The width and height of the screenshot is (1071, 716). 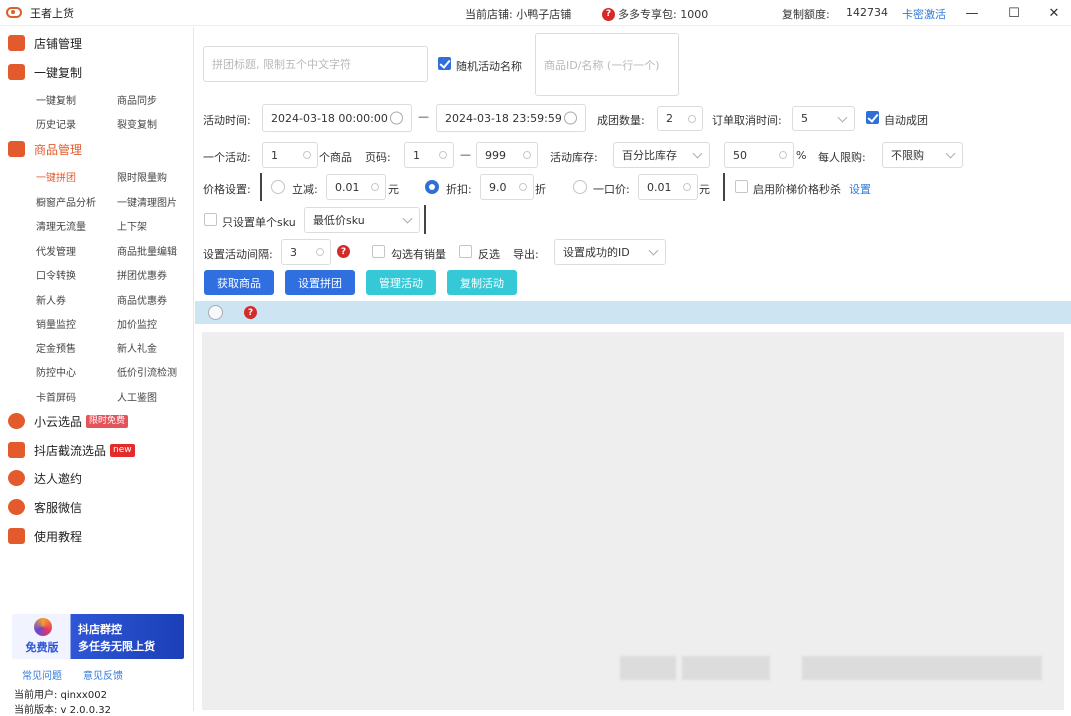 I want to click on discount-radio, so click(x=432, y=187).